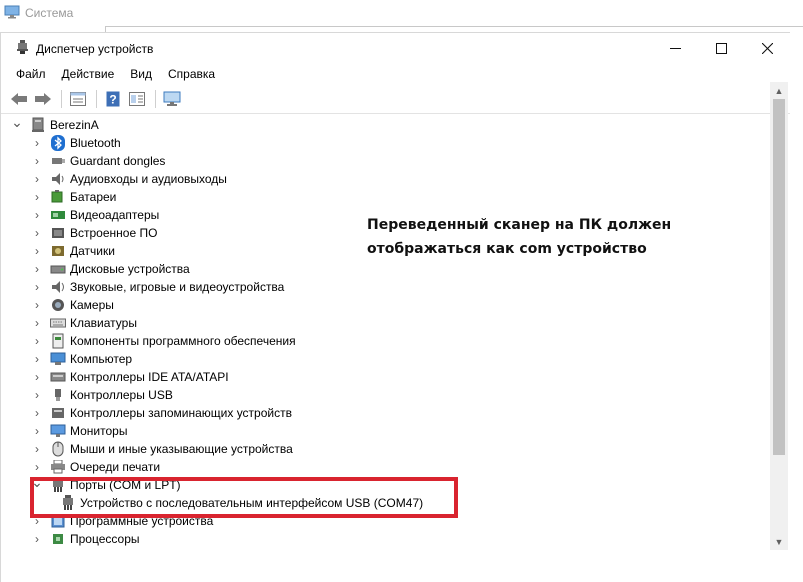 The width and height of the screenshot is (803, 582). I want to click on tree-category: › Дисковые устройства, so click(111, 269).